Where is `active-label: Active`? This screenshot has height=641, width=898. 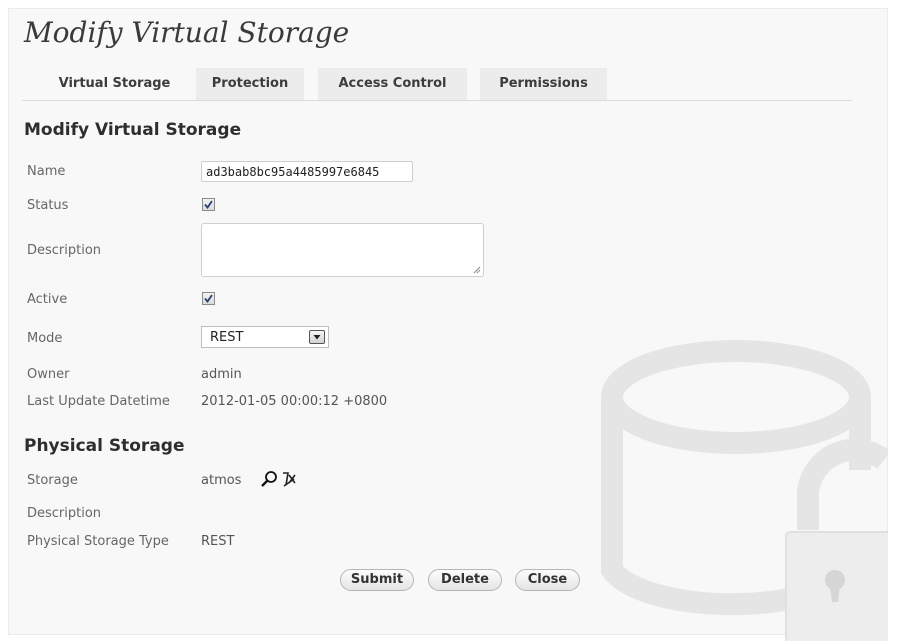
active-label: Active is located at coordinates (47, 299).